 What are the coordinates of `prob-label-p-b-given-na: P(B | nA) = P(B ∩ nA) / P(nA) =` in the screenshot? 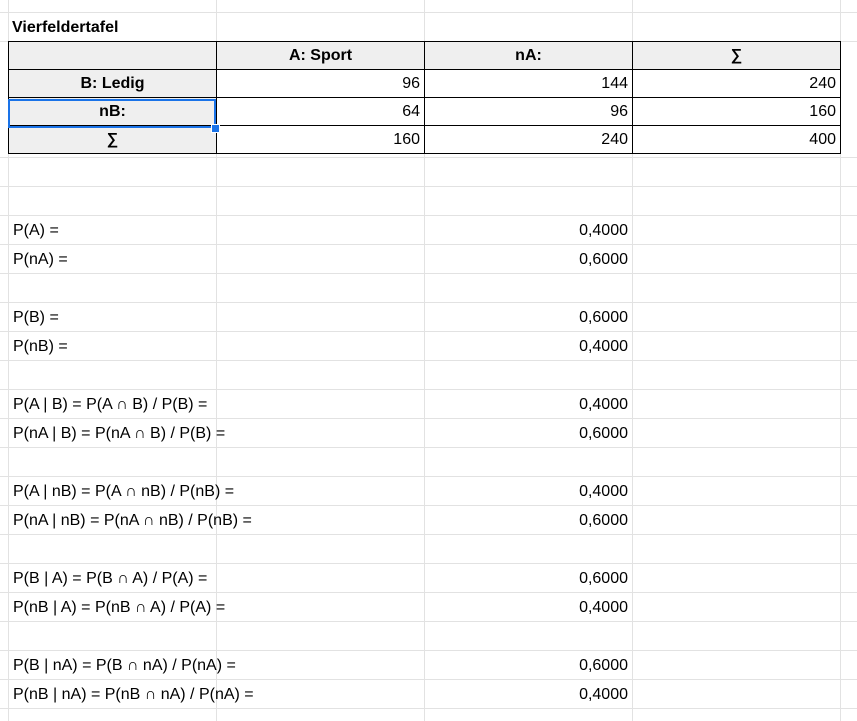 It's located at (124, 666).